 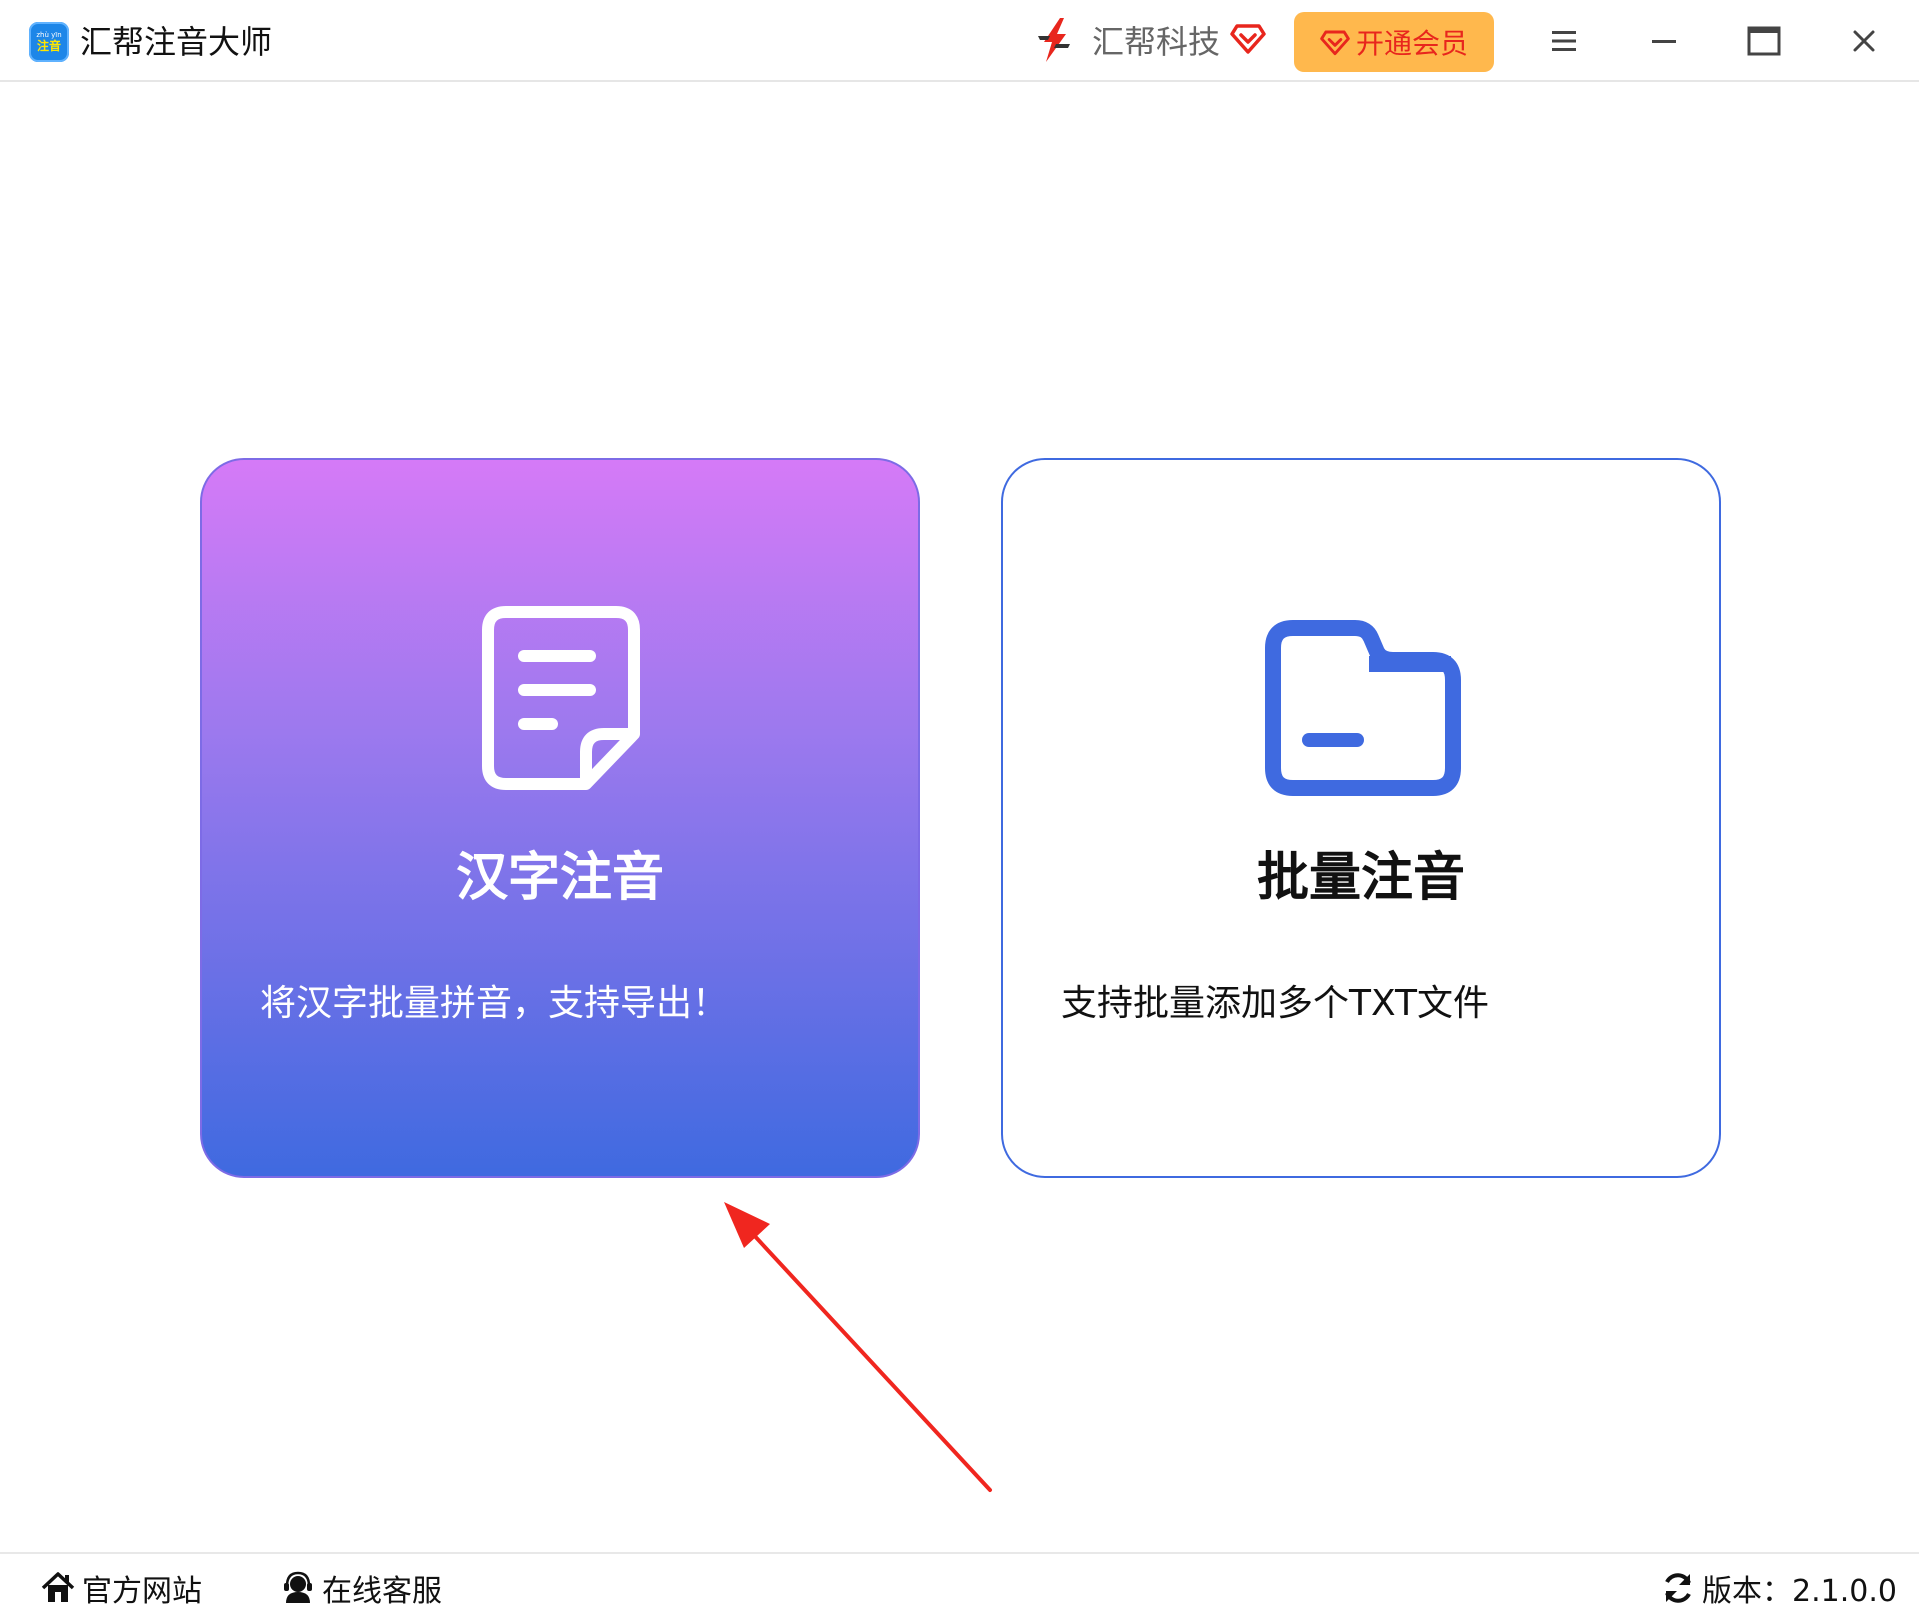 I want to click on online-service-link: 在线客服, so click(x=361, y=1587).